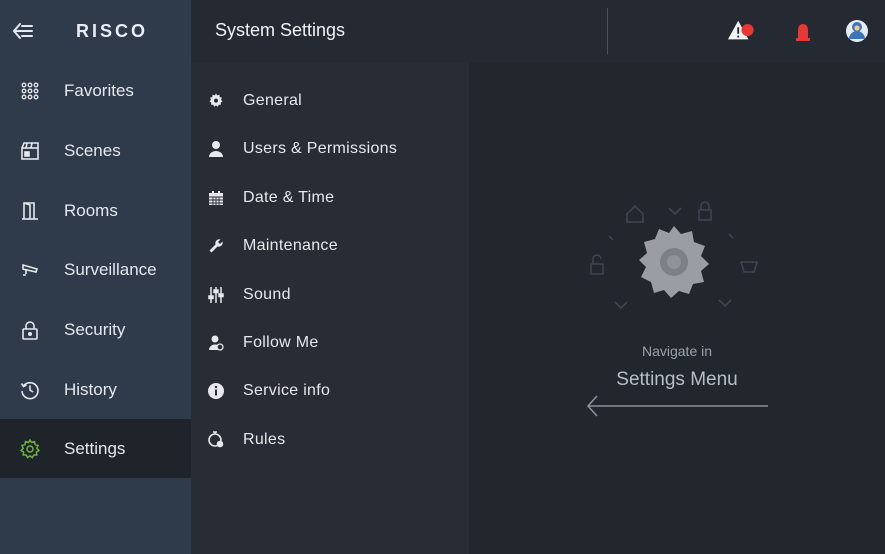  What do you see at coordinates (330, 343) in the screenshot?
I see `menu-item-follow-me: Follow Me` at bounding box center [330, 343].